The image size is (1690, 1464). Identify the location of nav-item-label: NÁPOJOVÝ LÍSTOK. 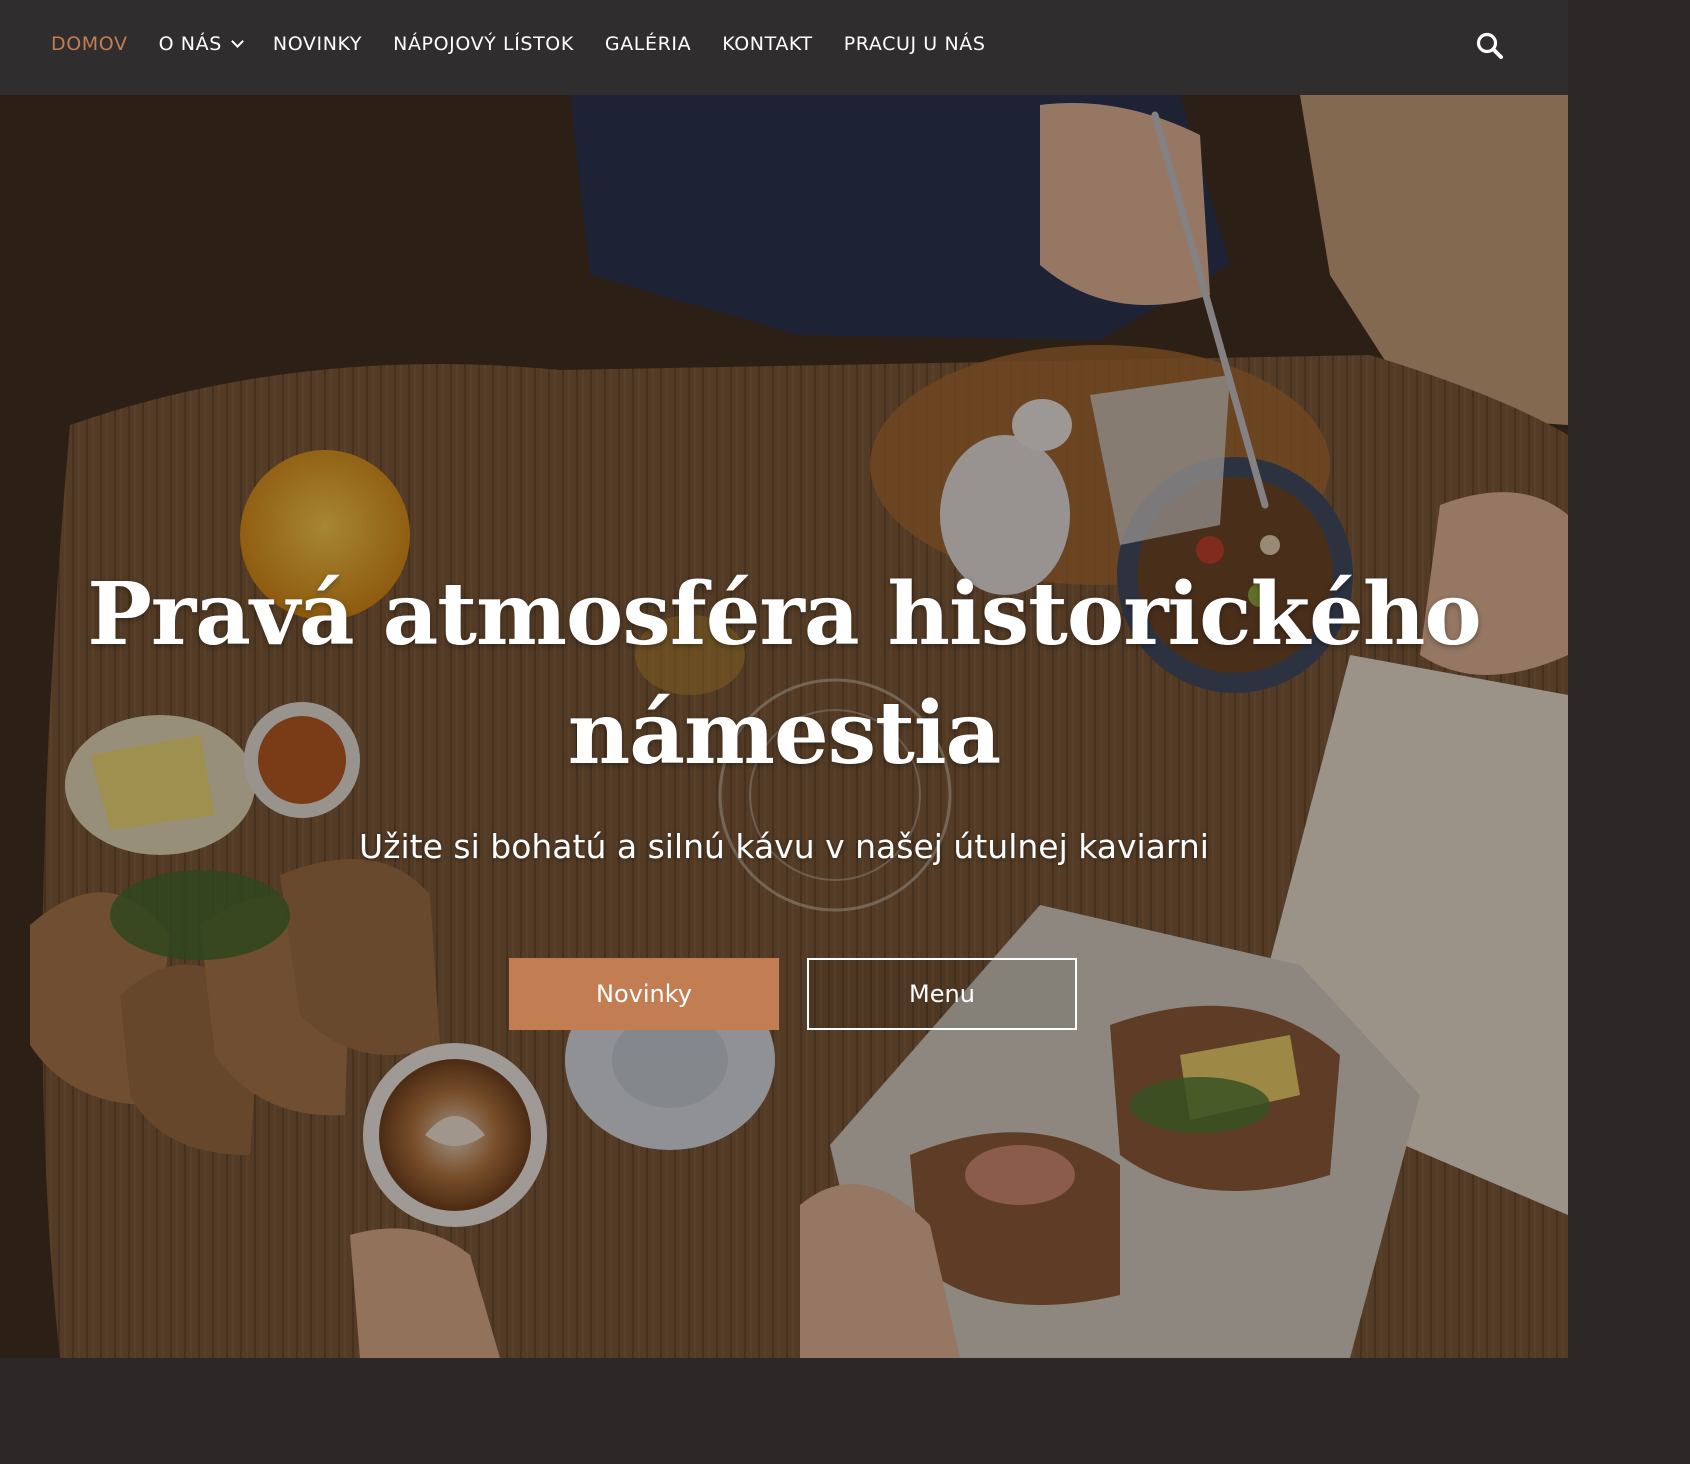
(483, 44).